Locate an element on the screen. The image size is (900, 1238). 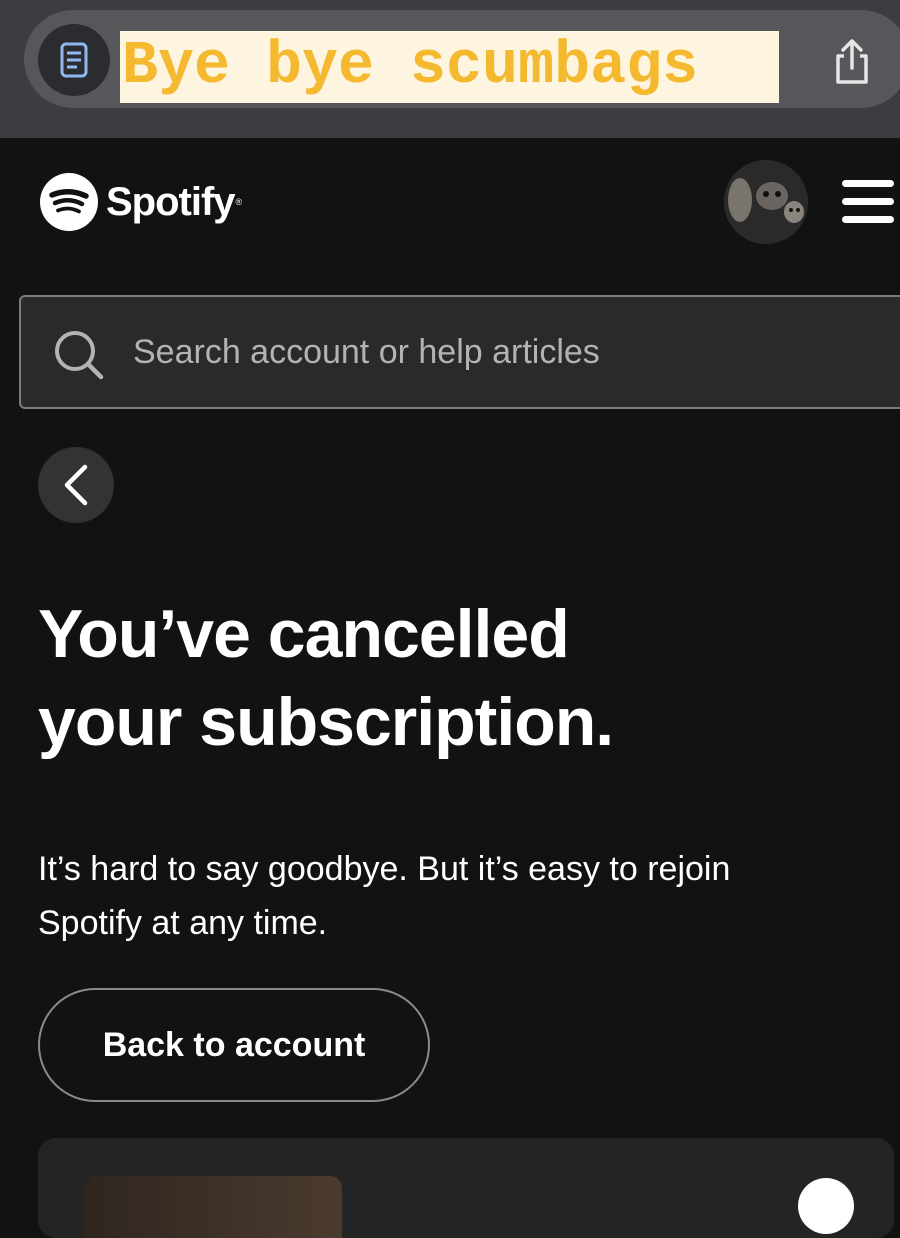
page-title: You’ve cancelled your subscription. is located at coordinates (458, 678).